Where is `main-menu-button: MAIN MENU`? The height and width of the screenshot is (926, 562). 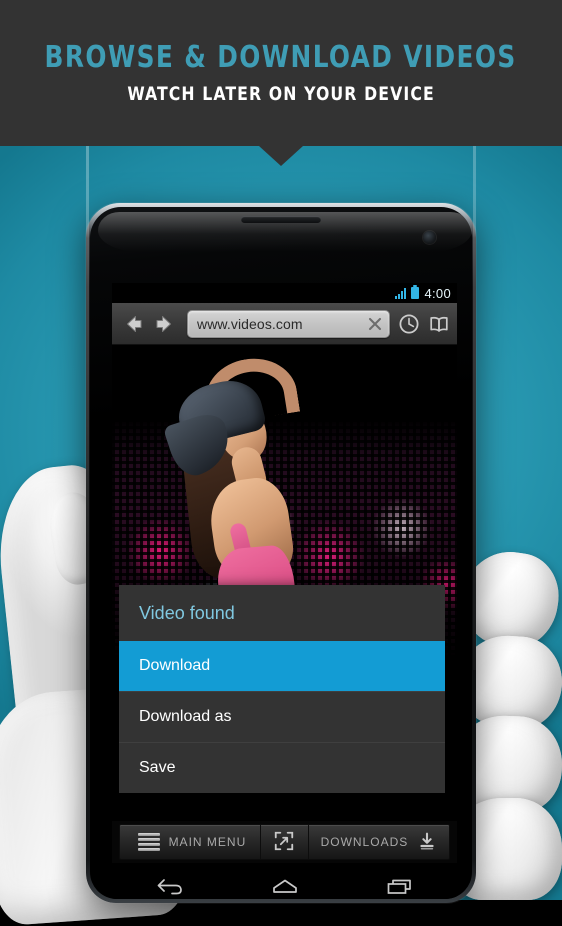
main-menu-button: MAIN MENU is located at coordinates (190, 842).